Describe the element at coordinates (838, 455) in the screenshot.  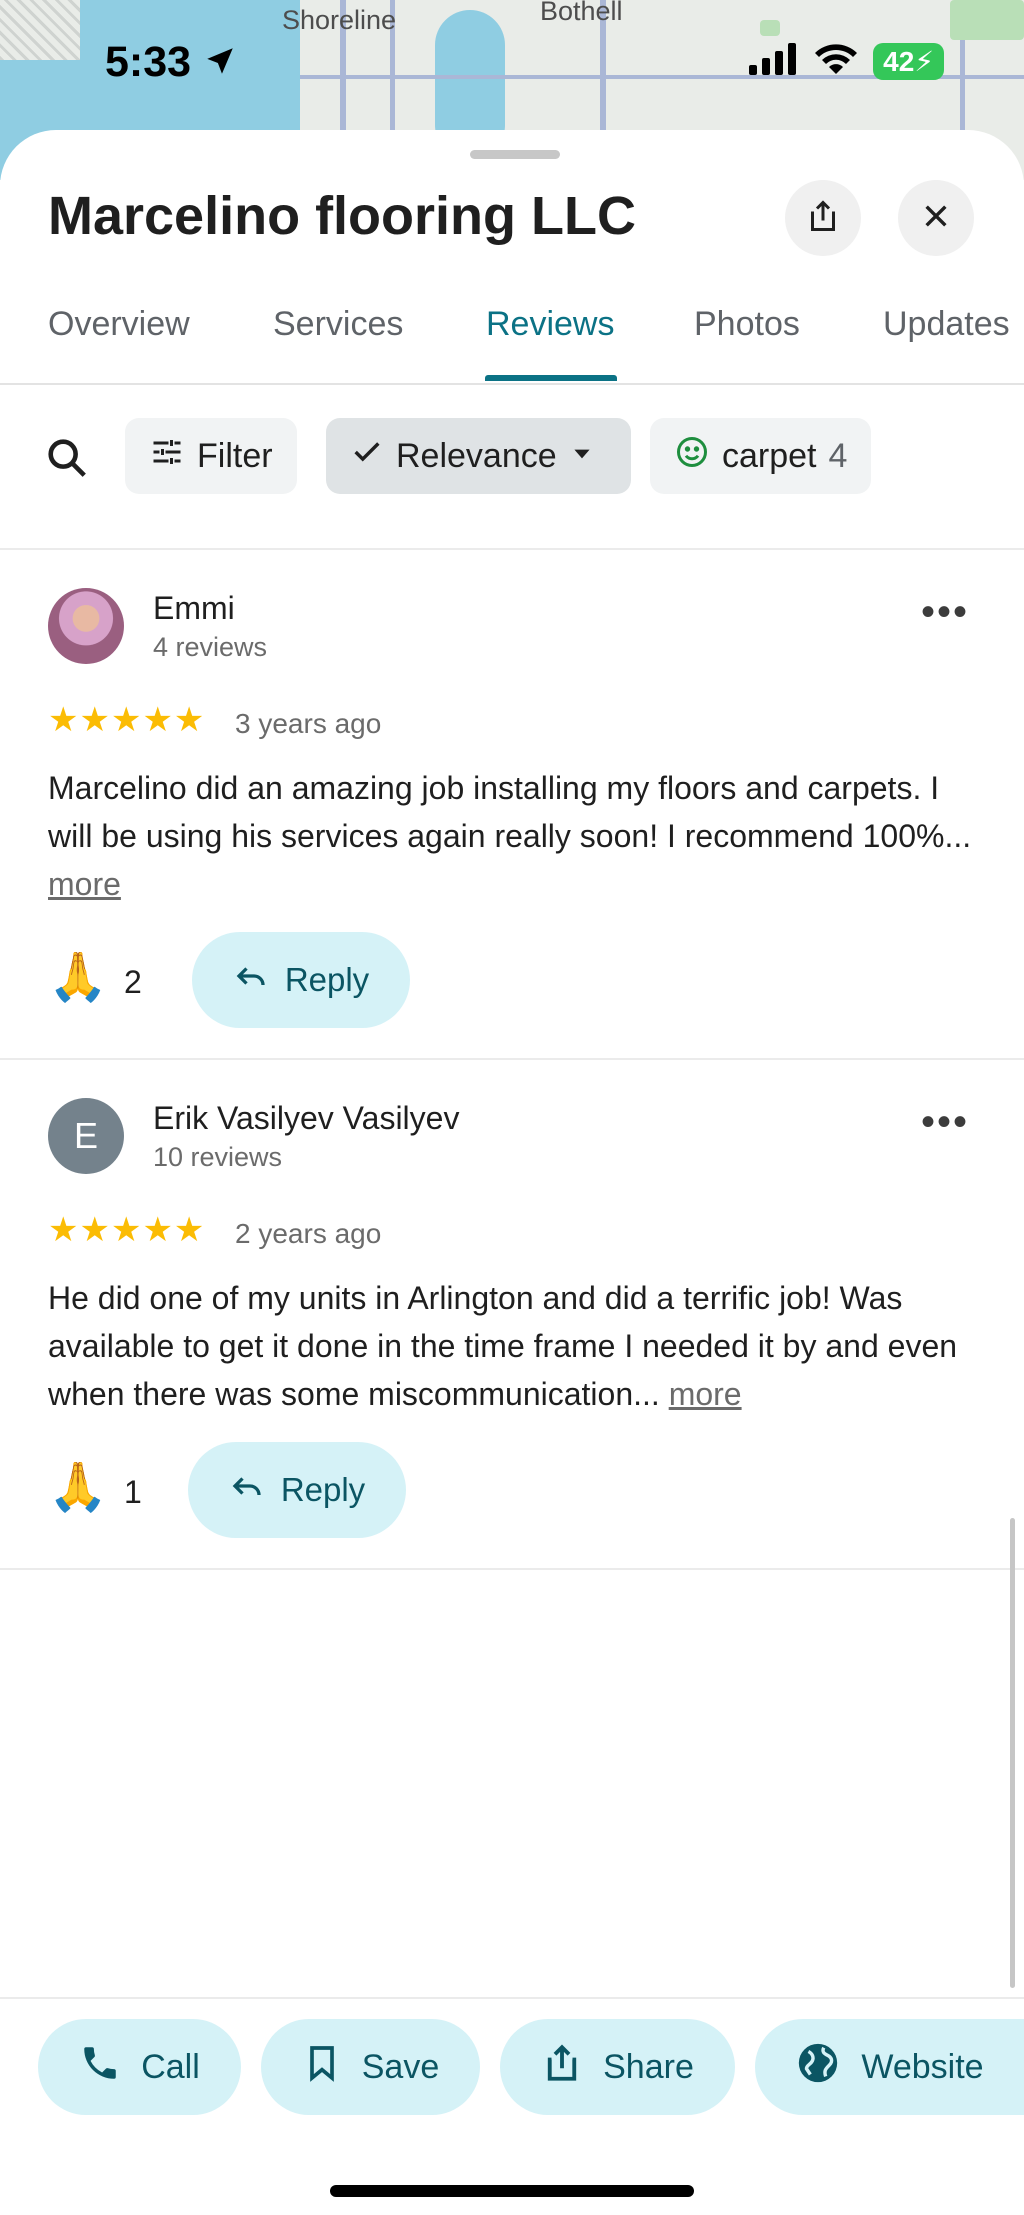
I see `topic-count: 4` at that location.